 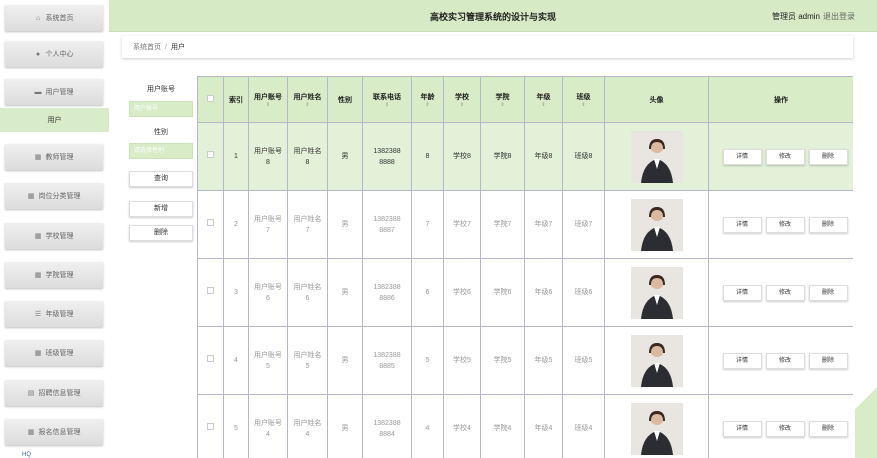 What do you see at coordinates (387, 366) in the screenshot?
I see `cell-text: 8885` at bounding box center [387, 366].